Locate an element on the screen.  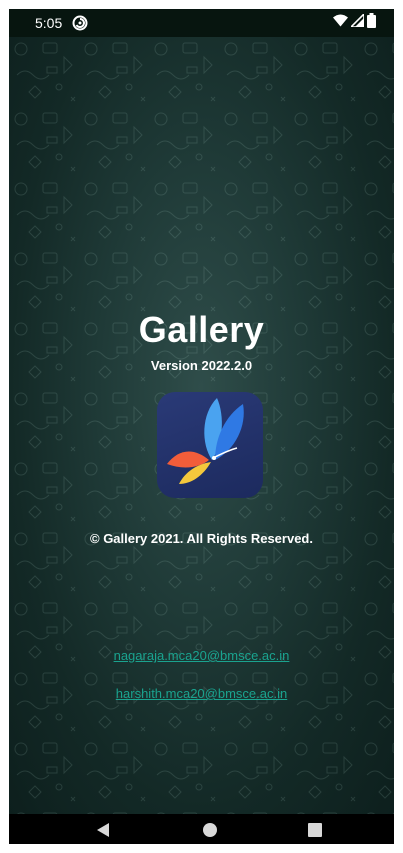
status-icons is located at coordinates (354, 22).